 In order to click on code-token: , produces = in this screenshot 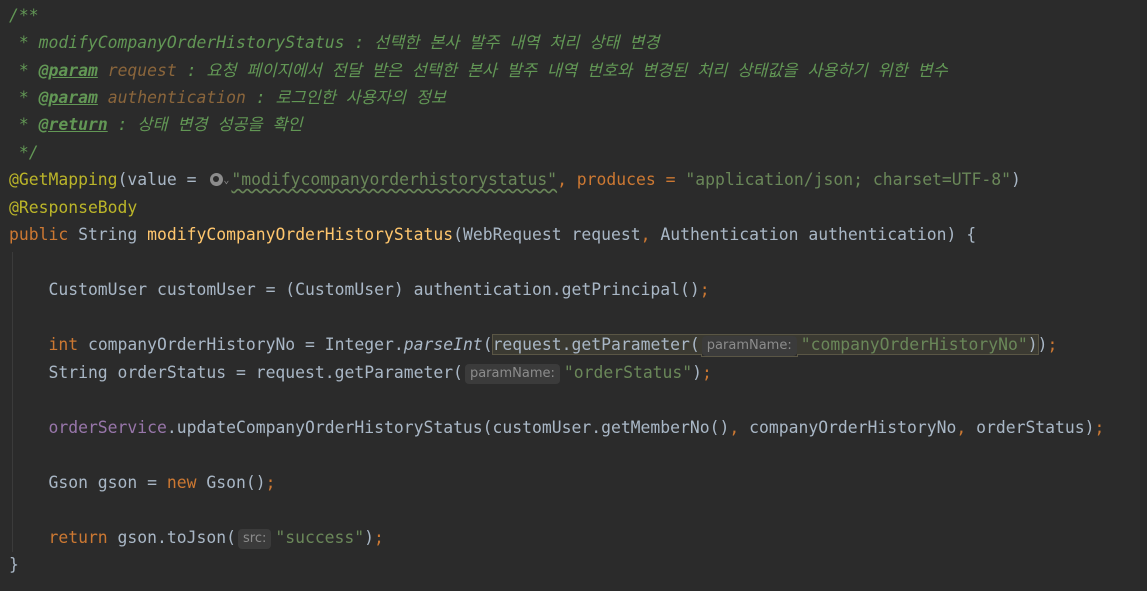, I will do `click(621, 179)`.